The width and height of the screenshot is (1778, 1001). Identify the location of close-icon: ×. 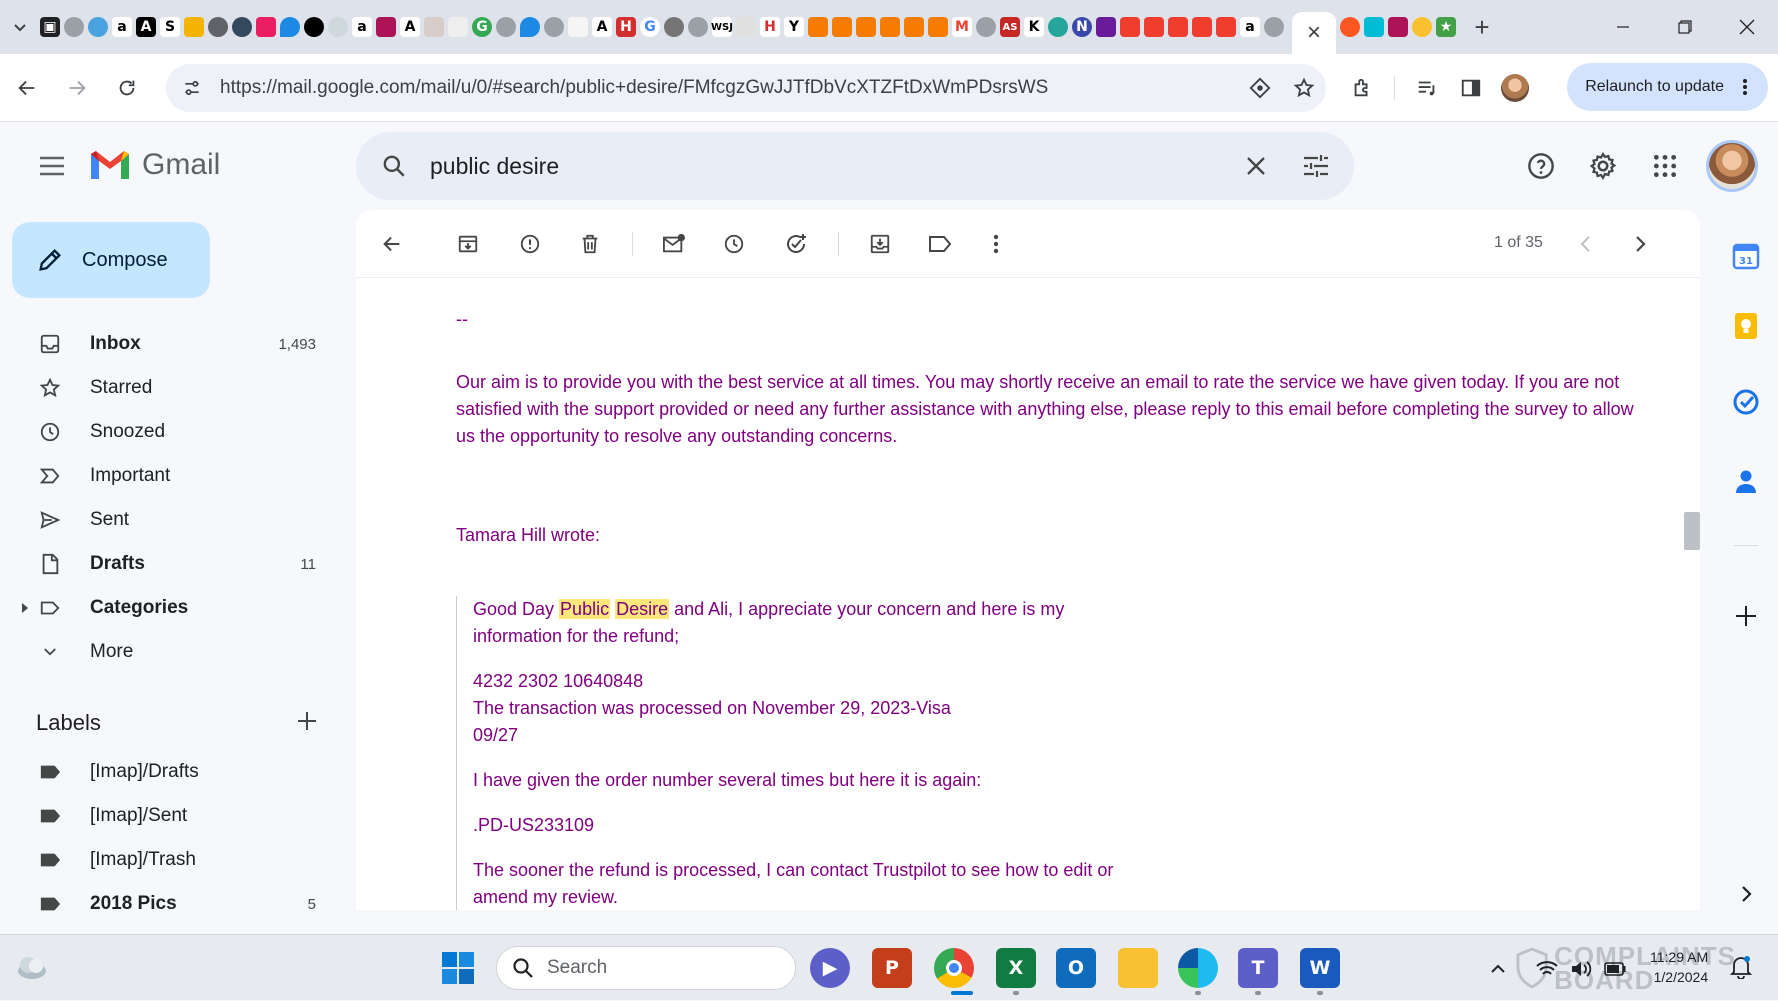
(1314, 33).